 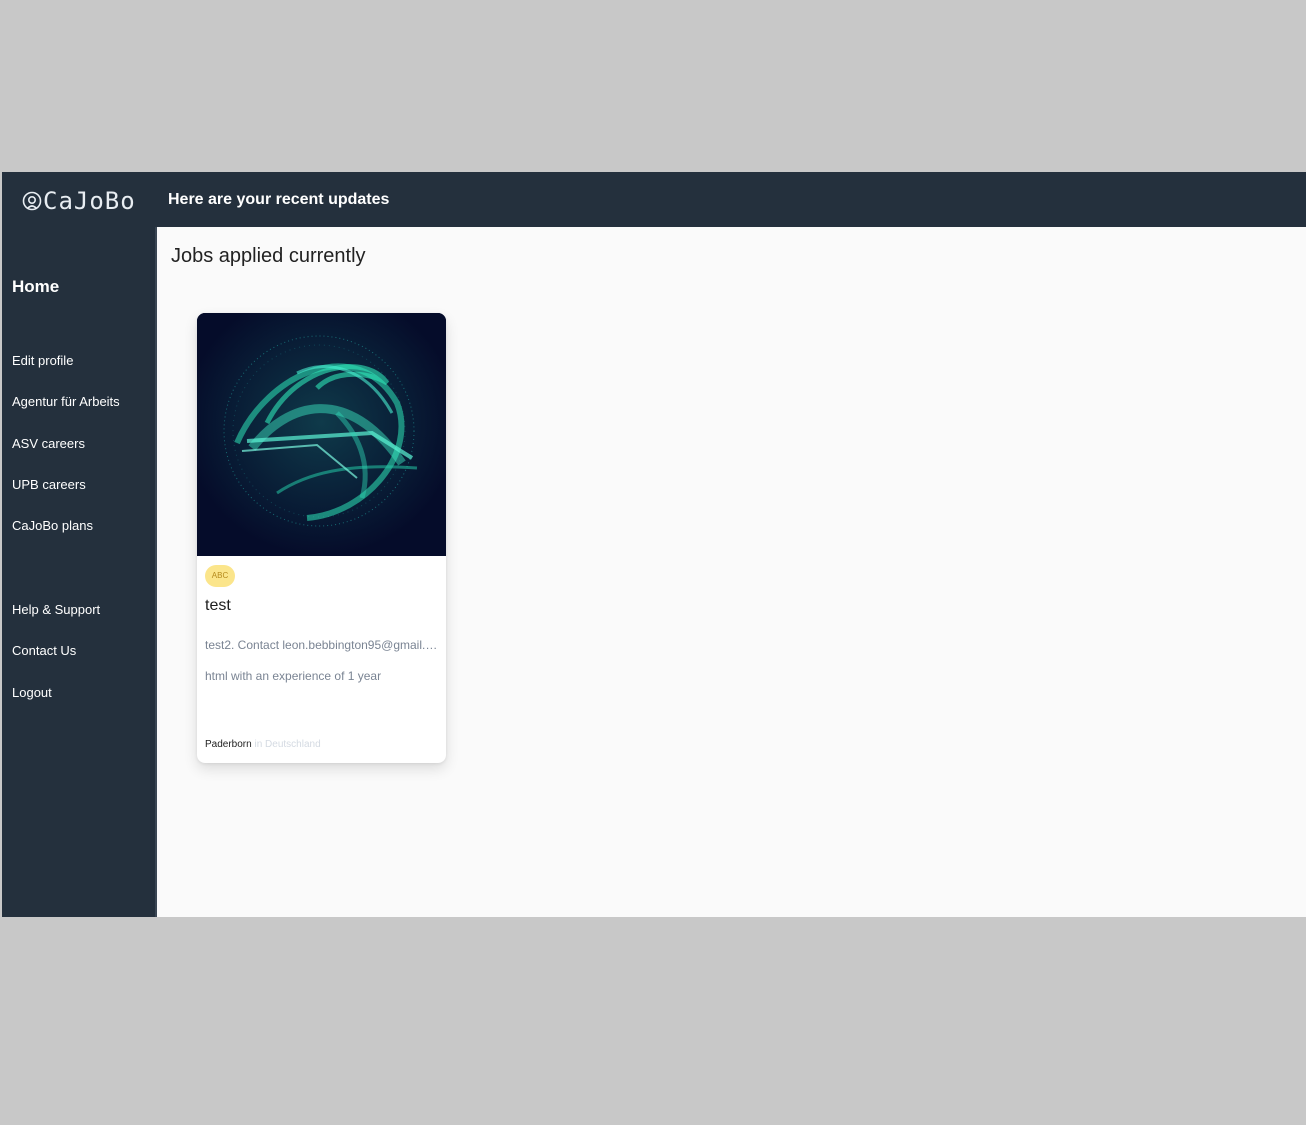 What do you see at coordinates (42, 360) in the screenshot?
I see `sidebar-item-edit-profile: Edit profile` at bounding box center [42, 360].